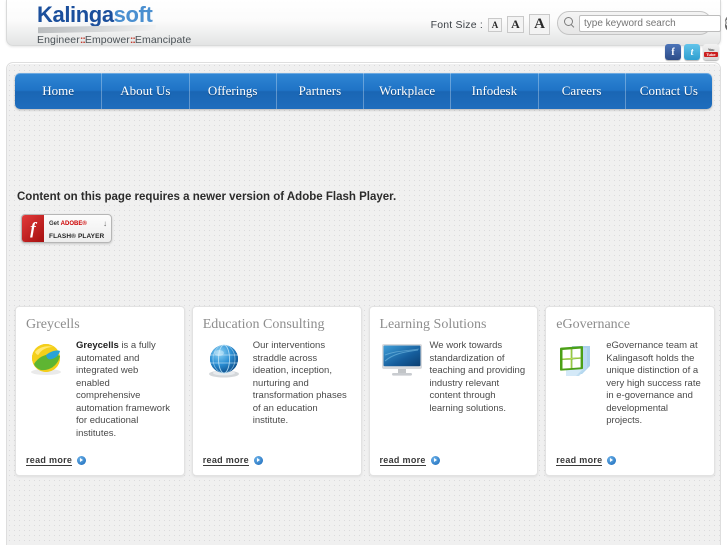 Image resolution: width=727 pixels, height=545 pixels. Describe the element at coordinates (107, 40) in the screenshot. I see `tagline-word-2: Empower` at that location.